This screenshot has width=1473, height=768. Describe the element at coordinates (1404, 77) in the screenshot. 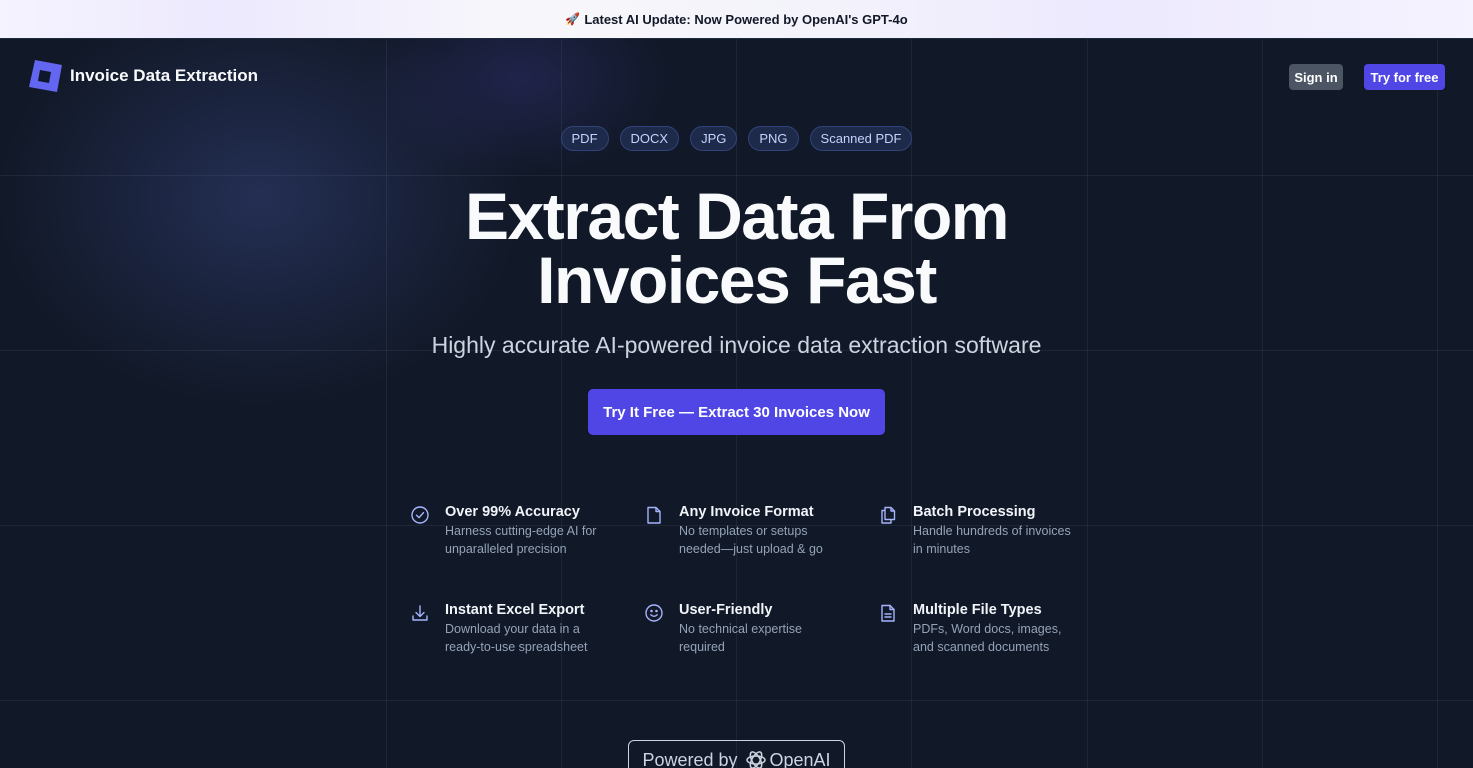

I see `try-for-free-button: Try for free` at that location.